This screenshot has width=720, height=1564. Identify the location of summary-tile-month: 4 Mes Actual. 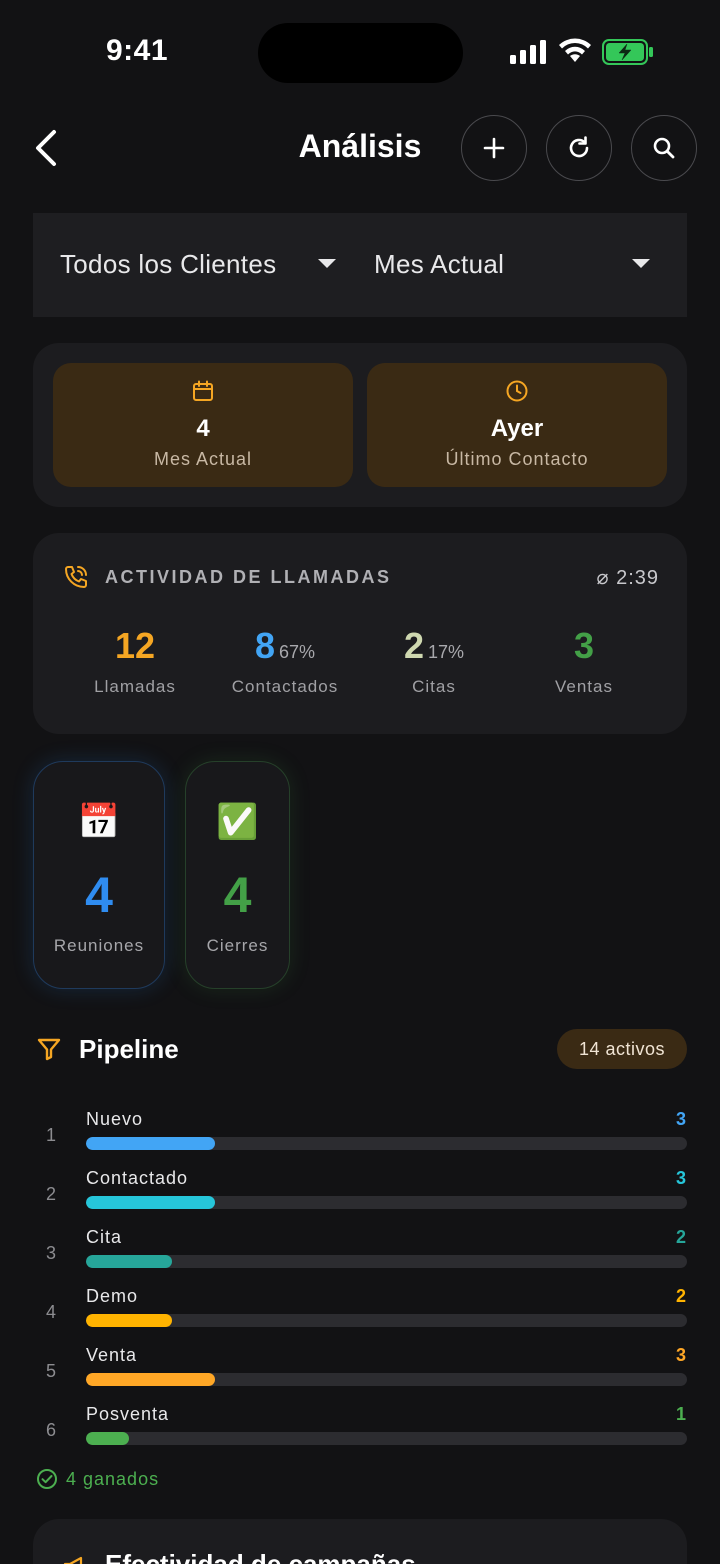
(203, 425).